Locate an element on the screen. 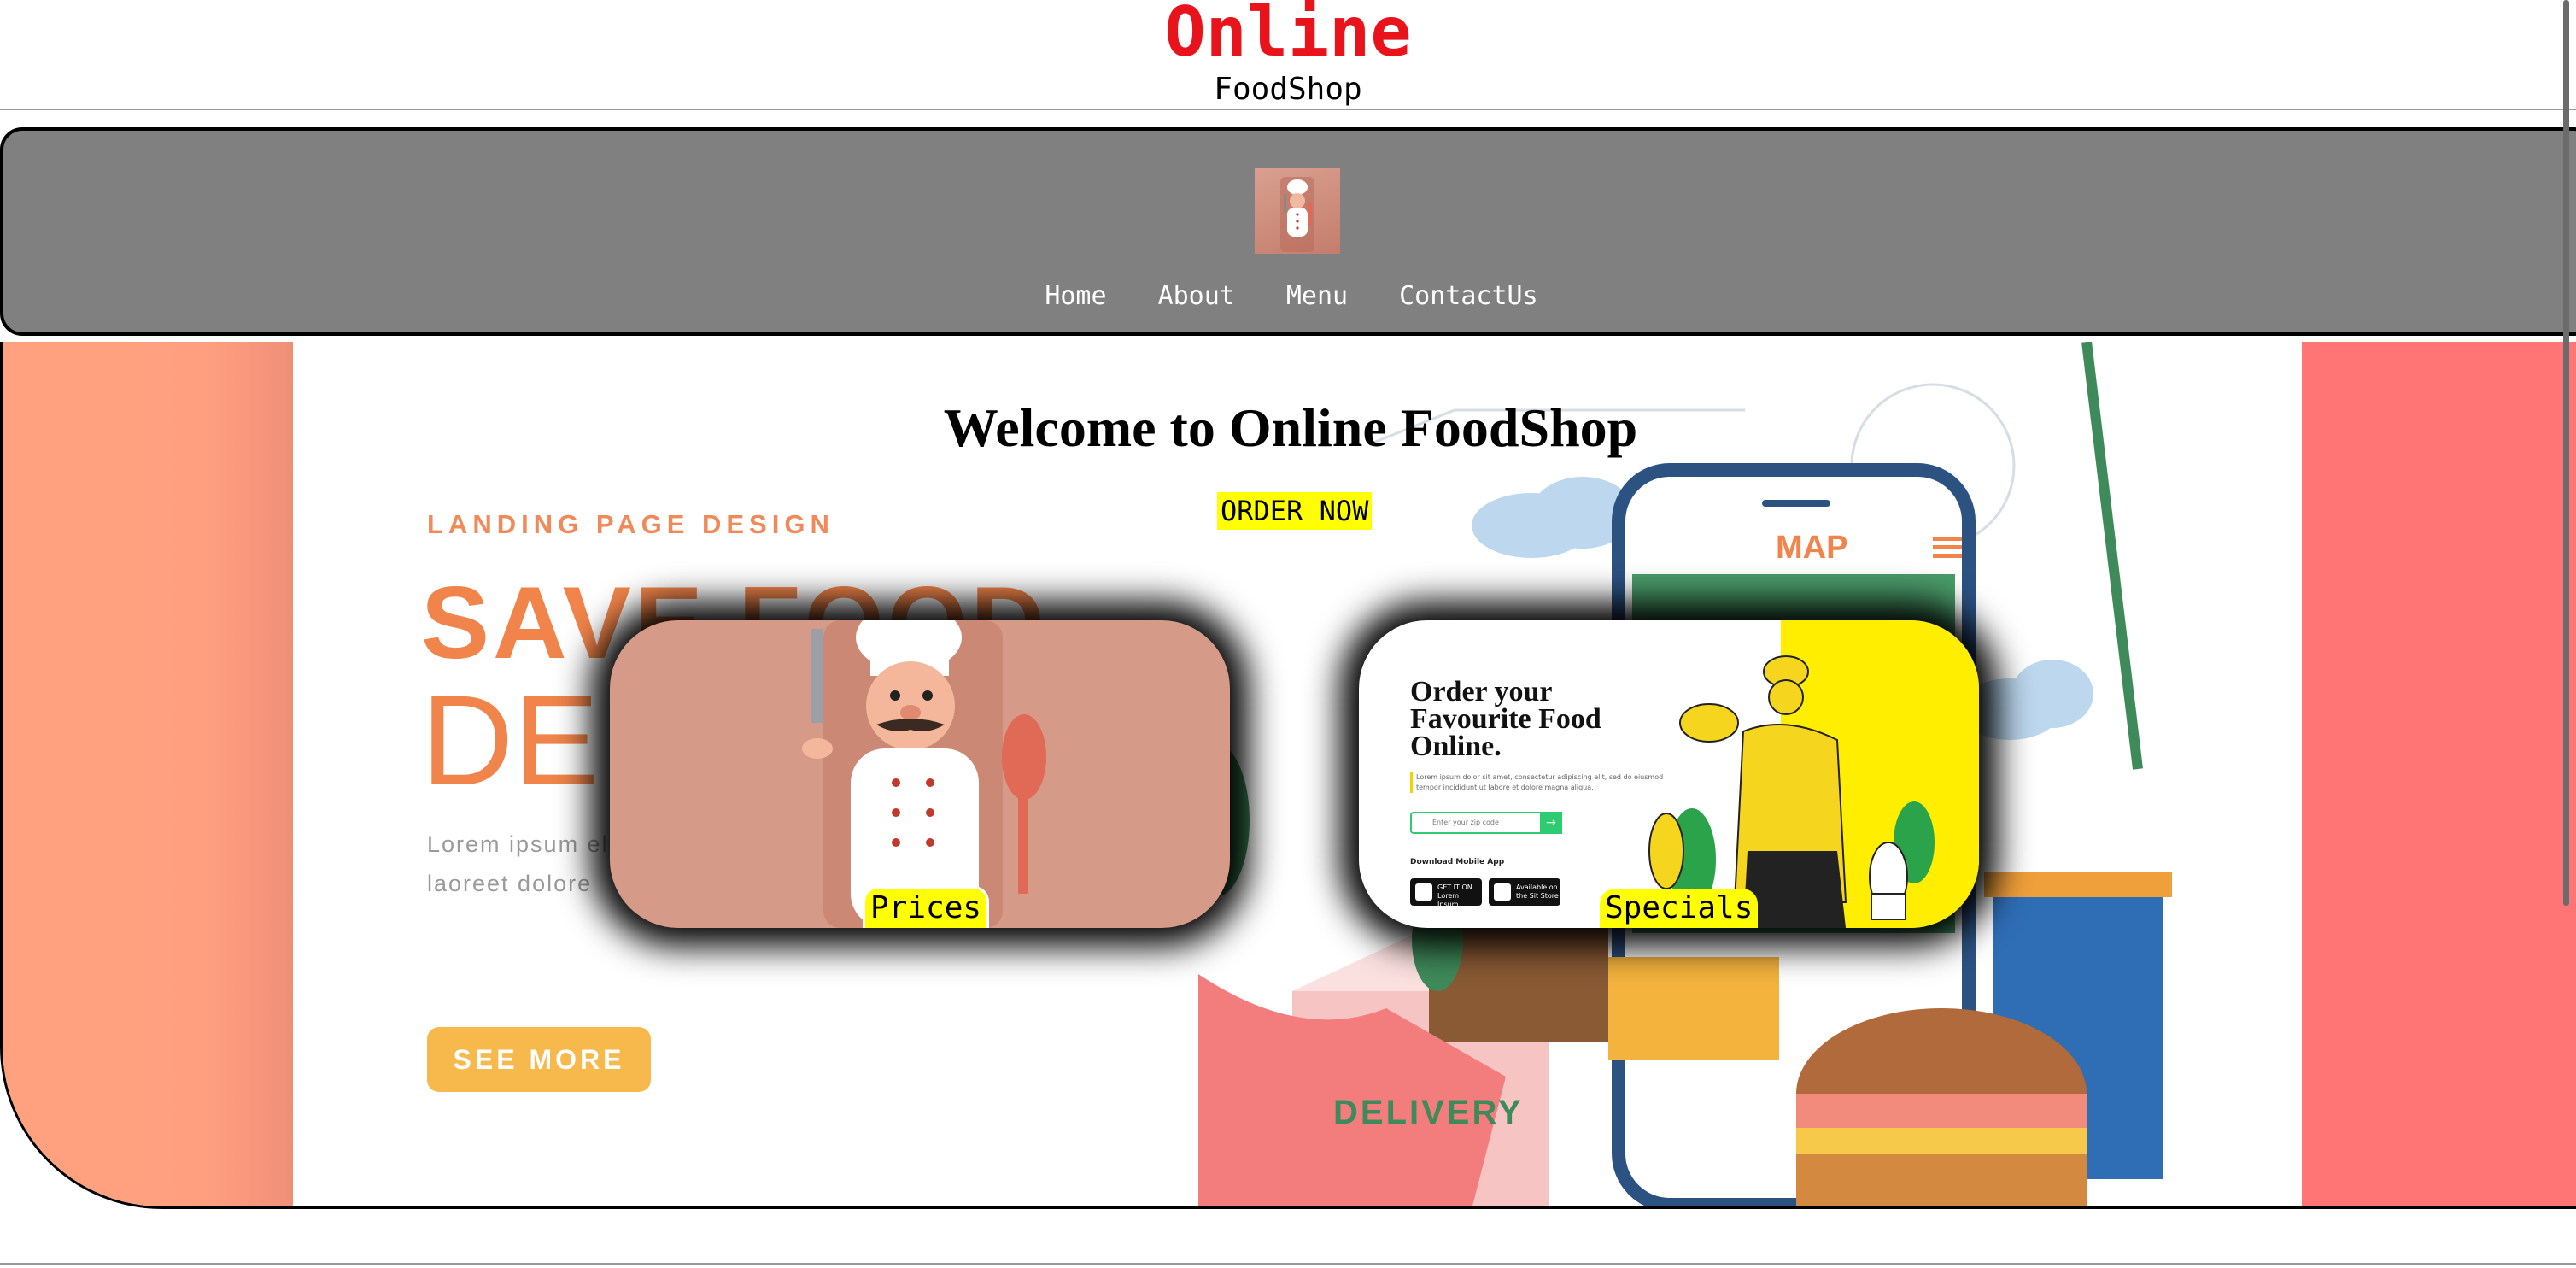 This screenshot has width=2576, height=1268. order-now-button: ORDER NOW is located at coordinates (1295, 511).